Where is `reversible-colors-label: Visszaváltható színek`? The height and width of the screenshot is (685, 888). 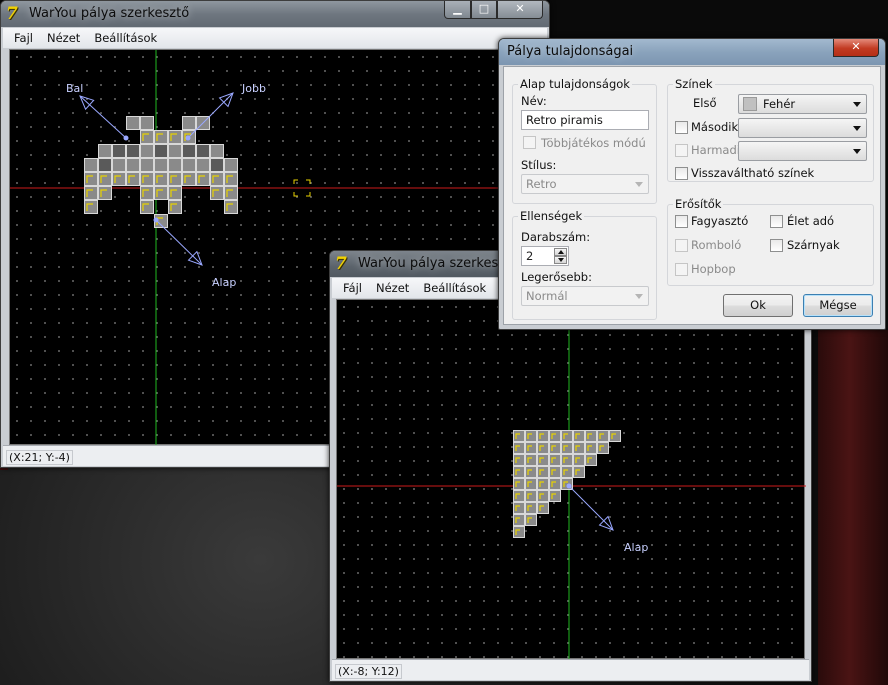 reversible-colors-label: Visszaváltható színek is located at coordinates (753, 173).